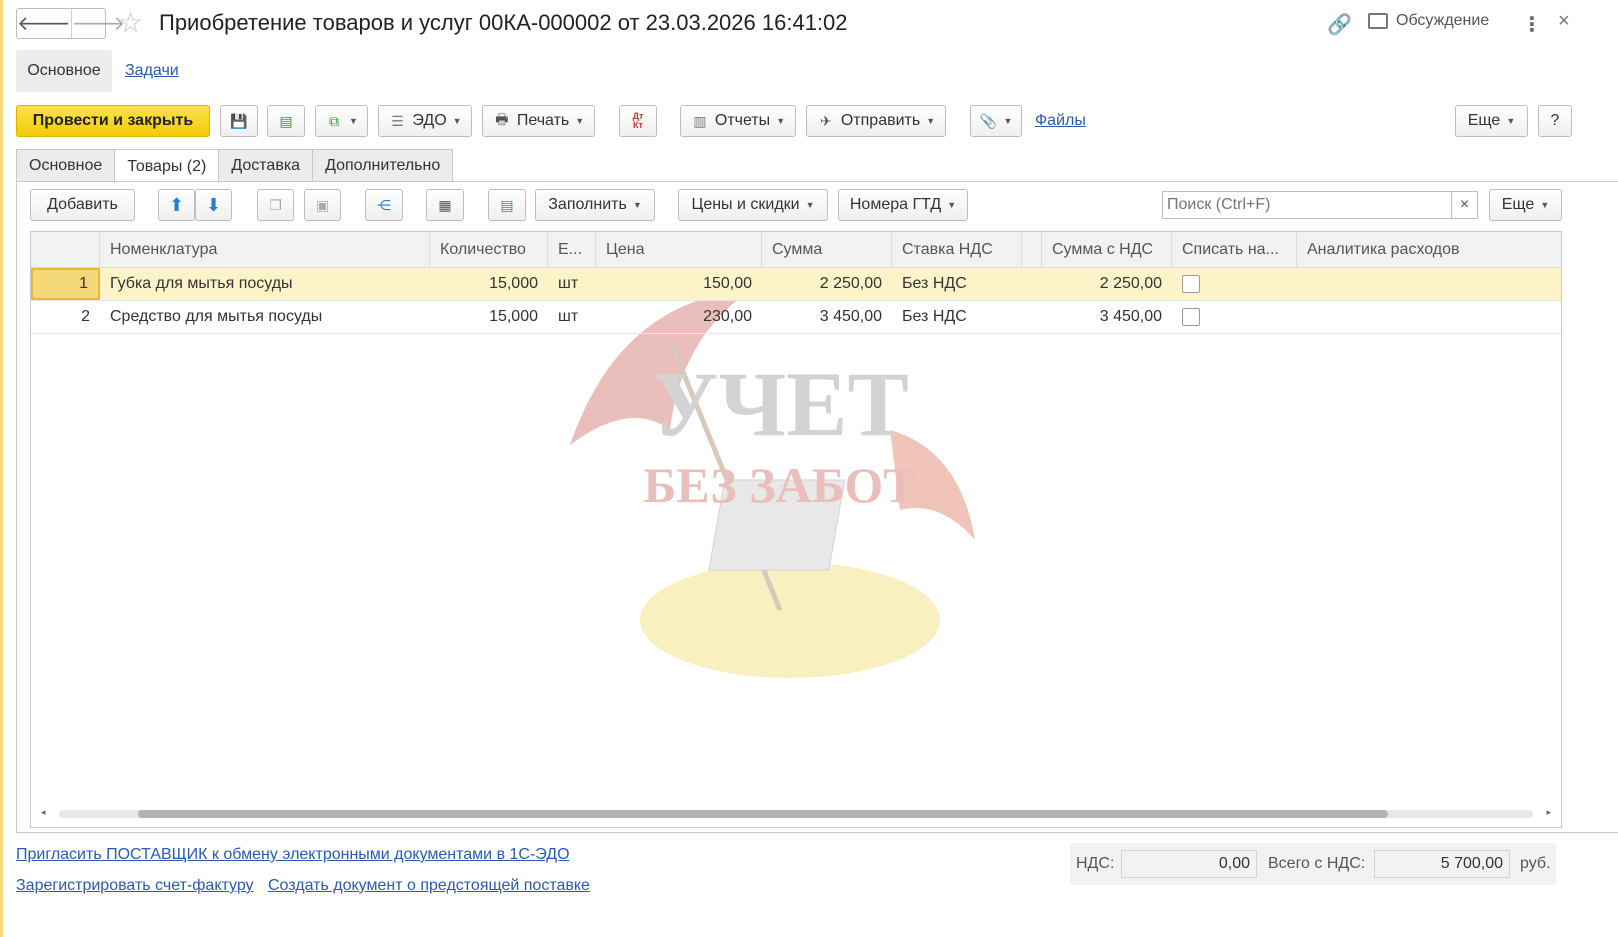 The image size is (1618, 937). I want to click on tab-additional: Дополнительно, so click(383, 165).